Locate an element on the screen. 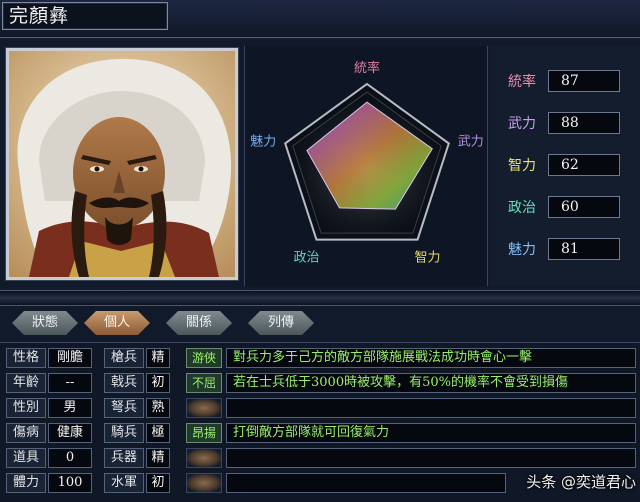 The width and height of the screenshot is (640, 502). skill-desc-1: 對兵力多于己方的敵方部隊施展戰法成功時會心一擊 is located at coordinates (431, 358).